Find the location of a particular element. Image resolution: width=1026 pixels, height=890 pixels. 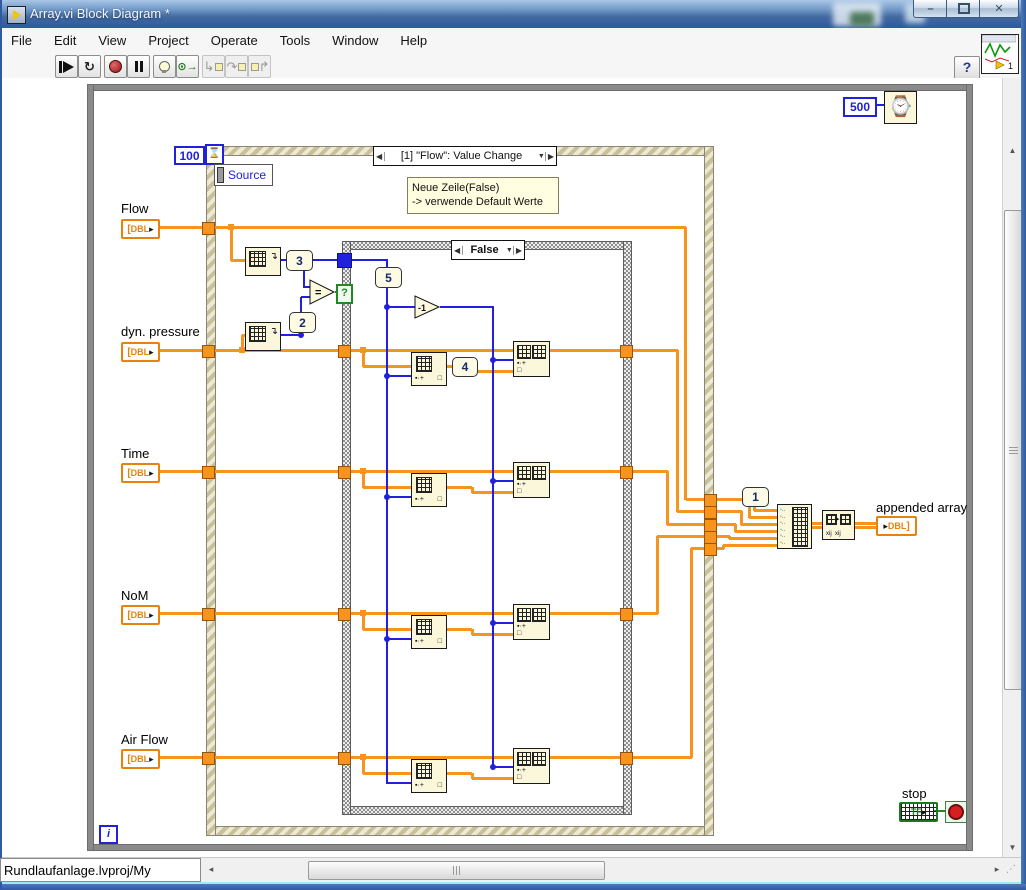

menu-tools: Tools is located at coordinates (295, 40).